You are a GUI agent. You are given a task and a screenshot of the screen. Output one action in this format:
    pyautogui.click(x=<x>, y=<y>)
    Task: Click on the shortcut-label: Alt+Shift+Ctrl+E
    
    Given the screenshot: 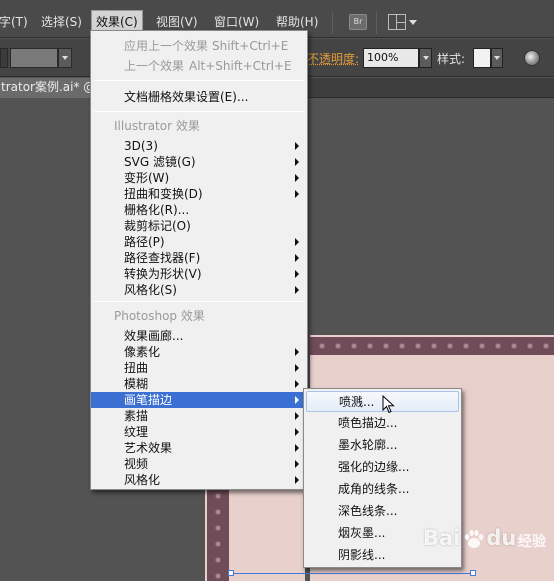 What is the action you would take?
    pyautogui.click(x=240, y=66)
    